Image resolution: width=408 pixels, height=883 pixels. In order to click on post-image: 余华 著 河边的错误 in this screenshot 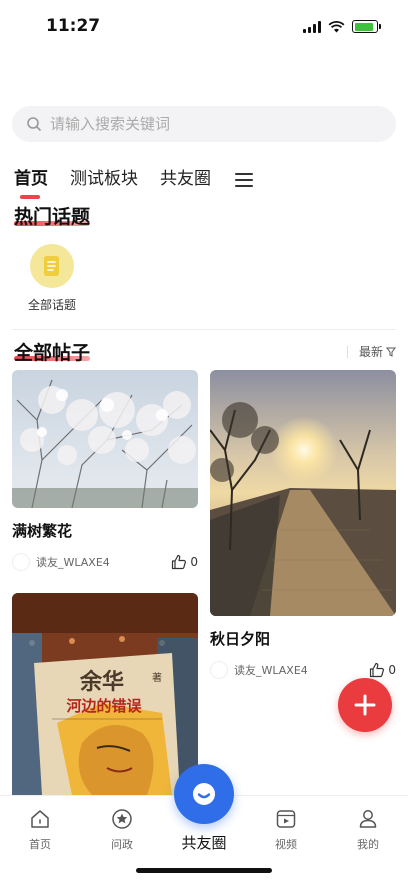, I will do `click(105, 694)`.